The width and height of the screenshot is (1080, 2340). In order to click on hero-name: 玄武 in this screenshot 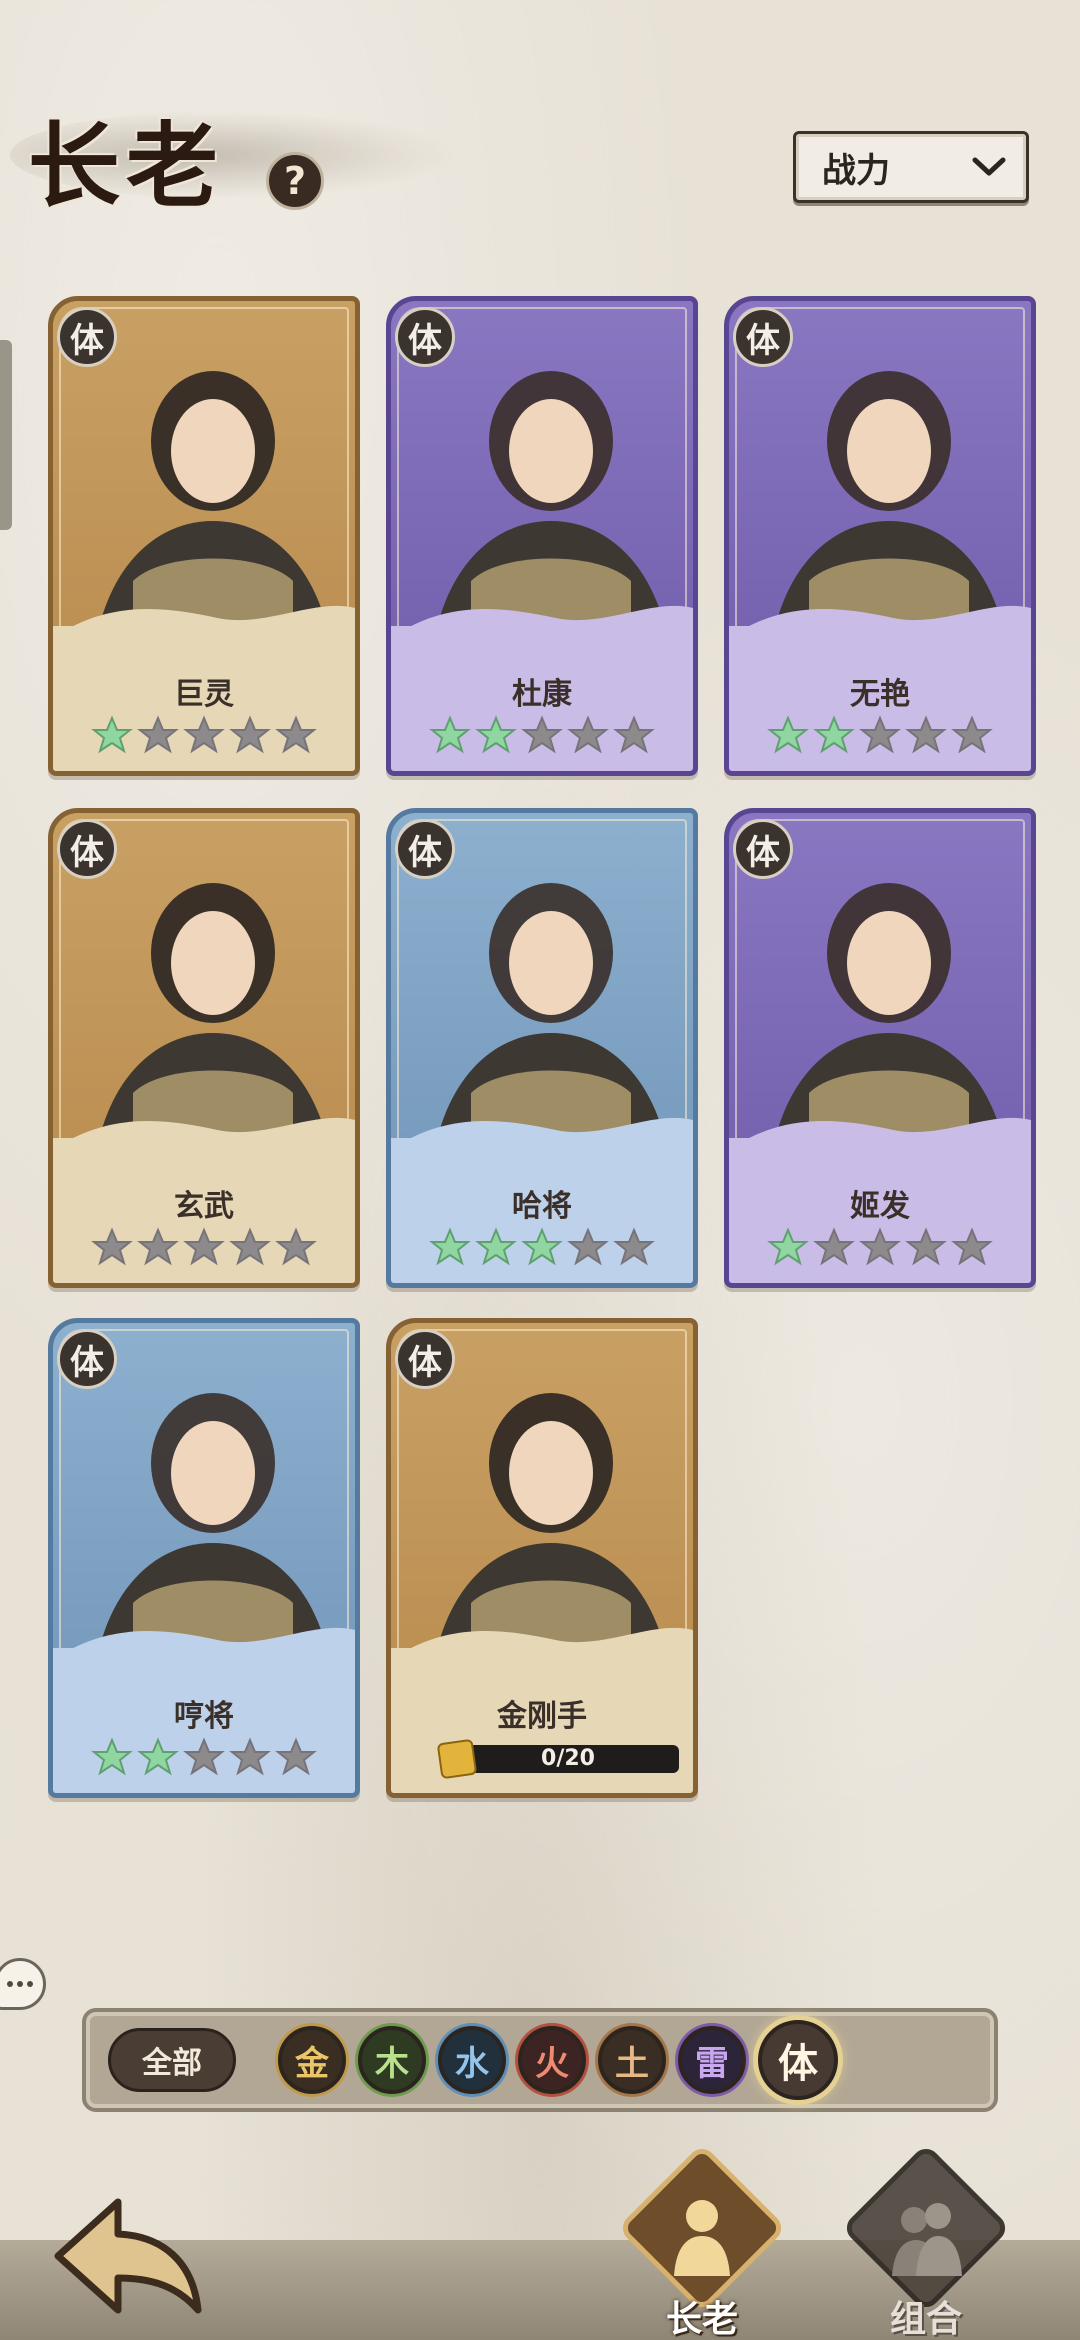, I will do `click(204, 1206)`.